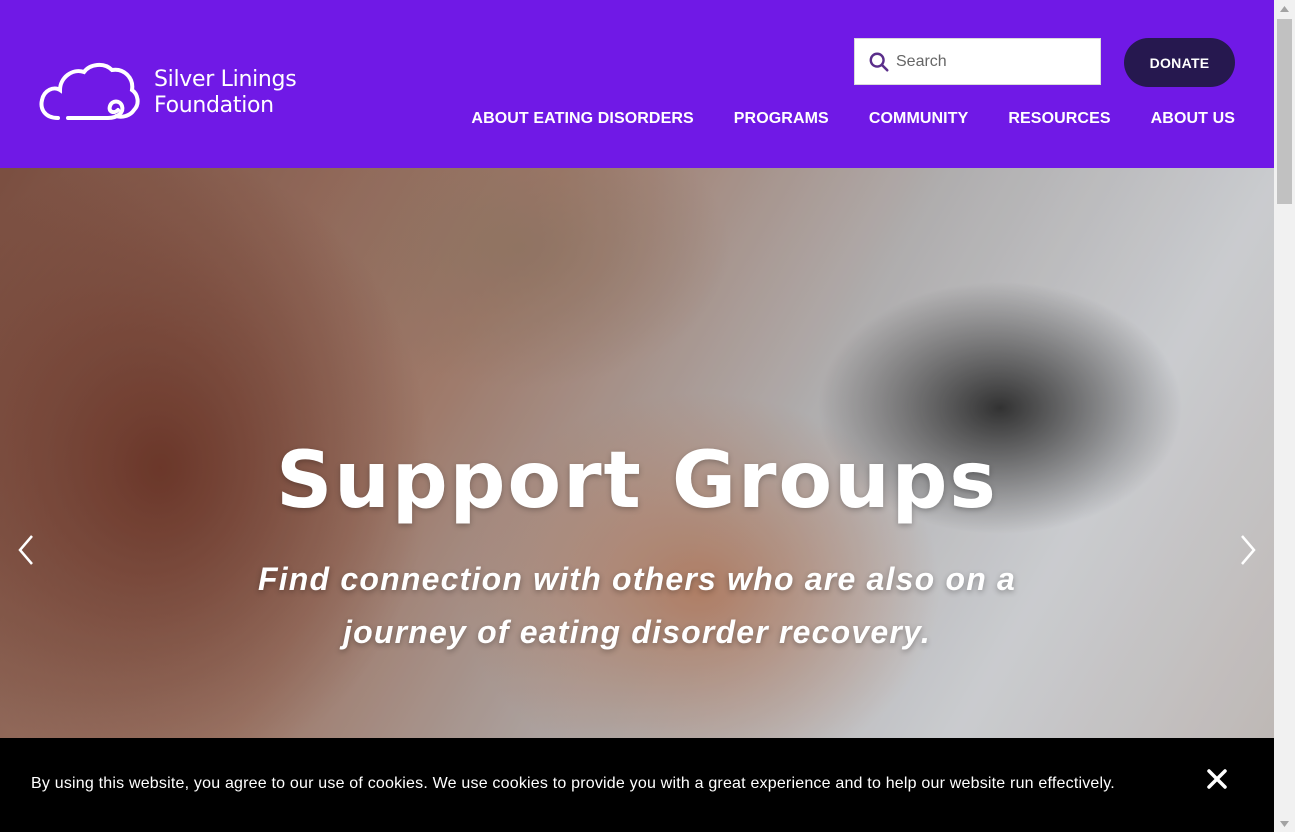 The width and height of the screenshot is (1295, 832). I want to click on page-scrollbar, so click(1284, 416).